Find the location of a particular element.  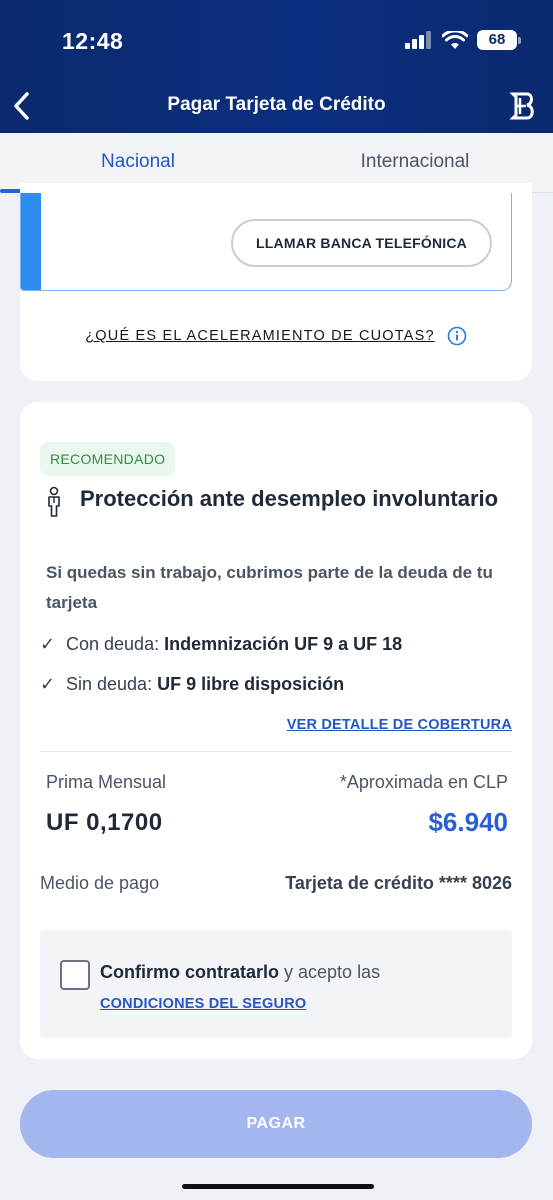

payment-method-value: Tarjeta de crédito **** 8026 is located at coordinates (398, 883).